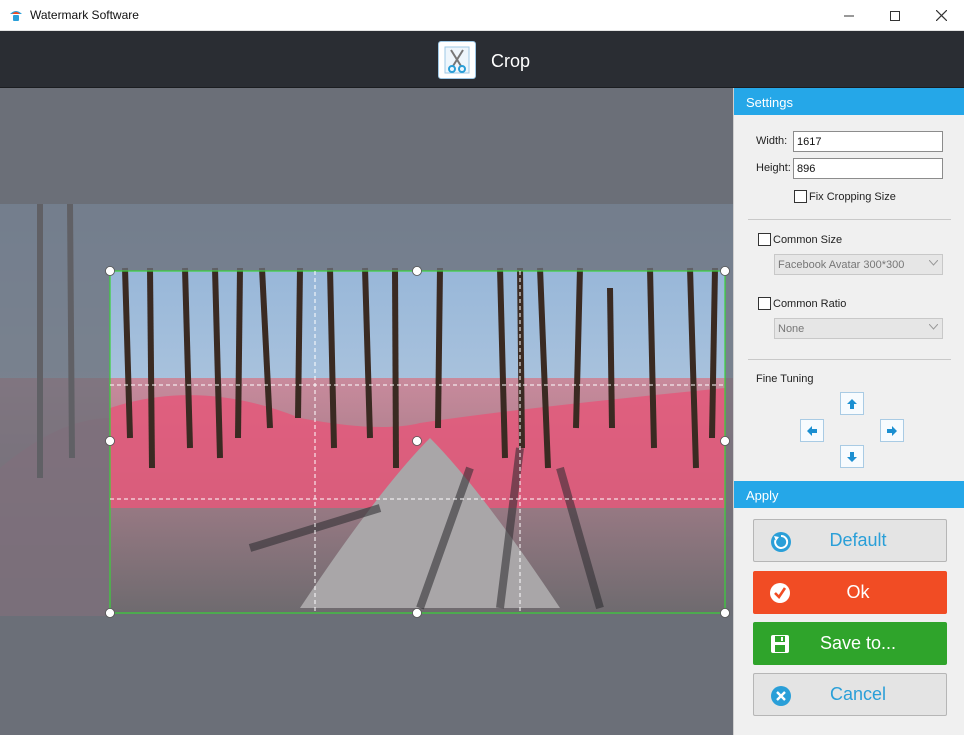 The image size is (964, 735). What do you see at coordinates (791, 329) in the screenshot?
I see `common-ratio-value: None` at bounding box center [791, 329].